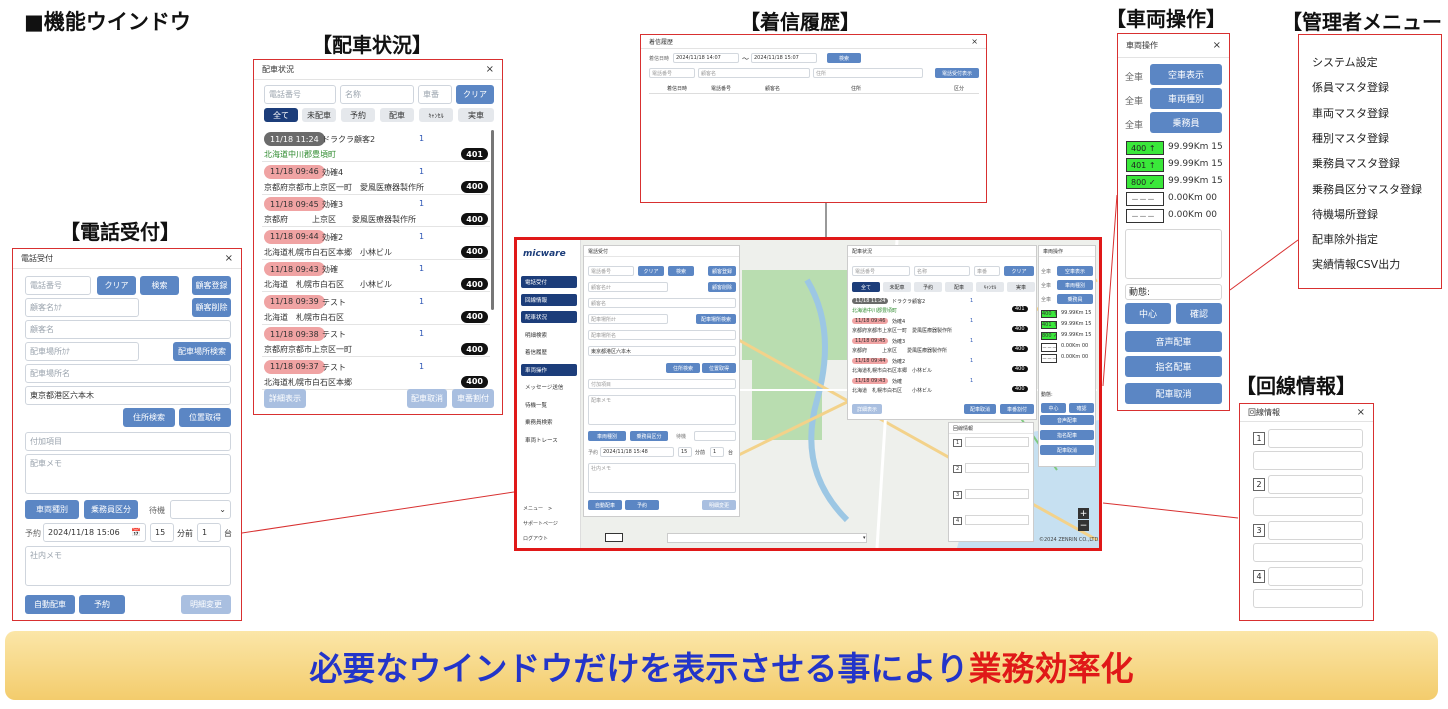  Describe the element at coordinates (662, 410) in the screenshot. I see `mini-memo-input: 配車メモ` at that location.